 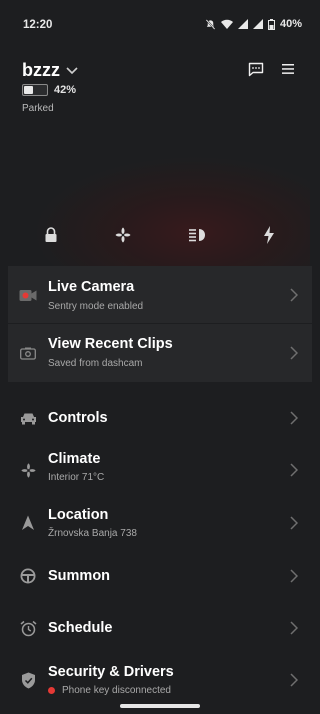 I want to click on security-subtitle: Phone key disconnected, so click(x=116, y=690).